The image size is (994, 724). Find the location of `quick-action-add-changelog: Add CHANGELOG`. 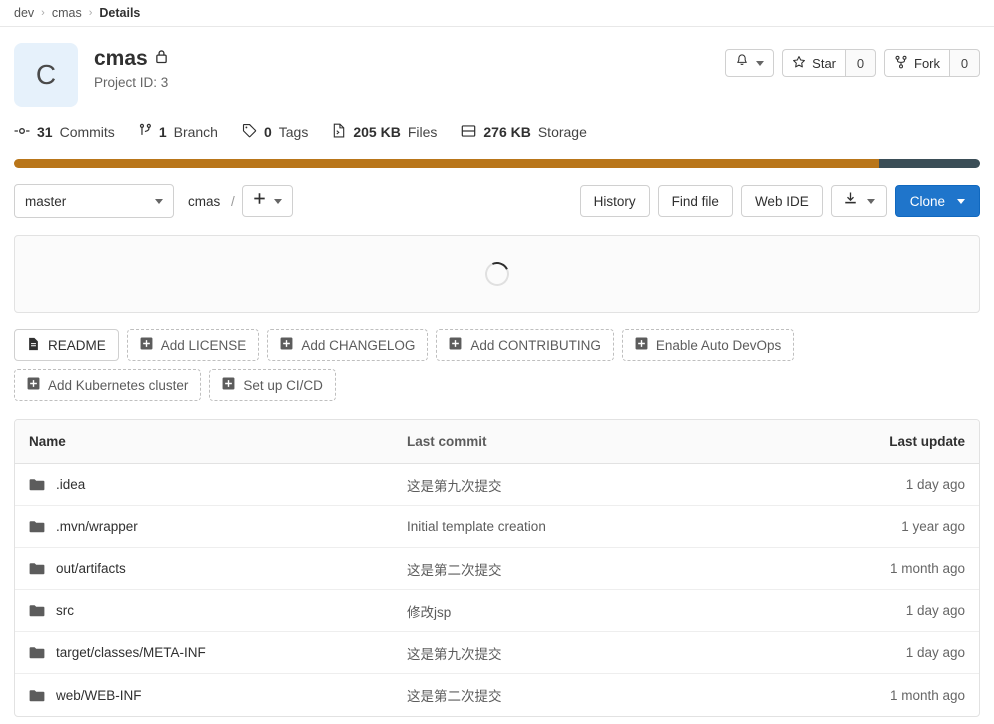

quick-action-add-changelog: Add CHANGELOG is located at coordinates (348, 345).